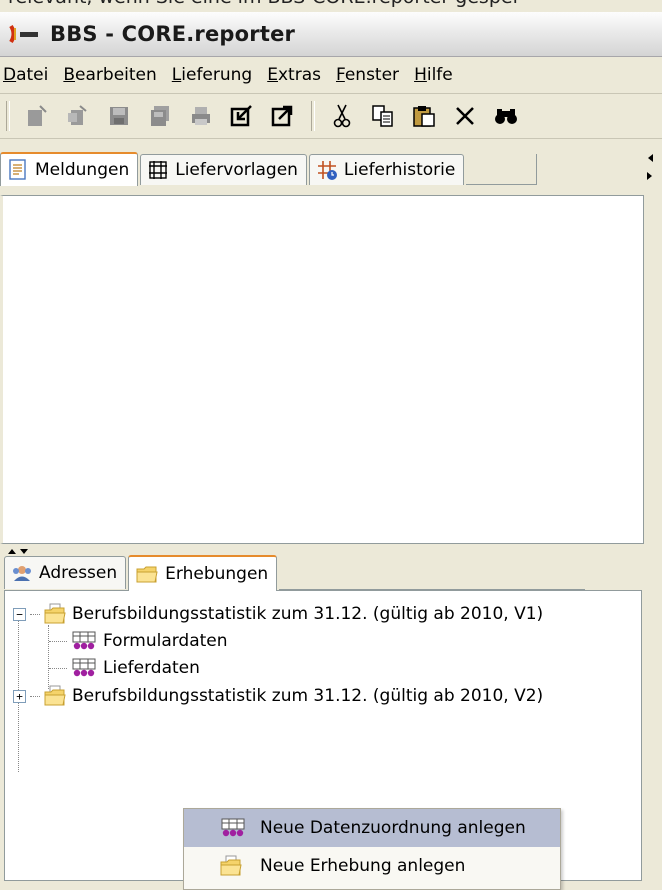 The width and height of the screenshot is (662, 890). I want to click on tree-node-lieferdaten-label: Lieferdaten, so click(151, 668).